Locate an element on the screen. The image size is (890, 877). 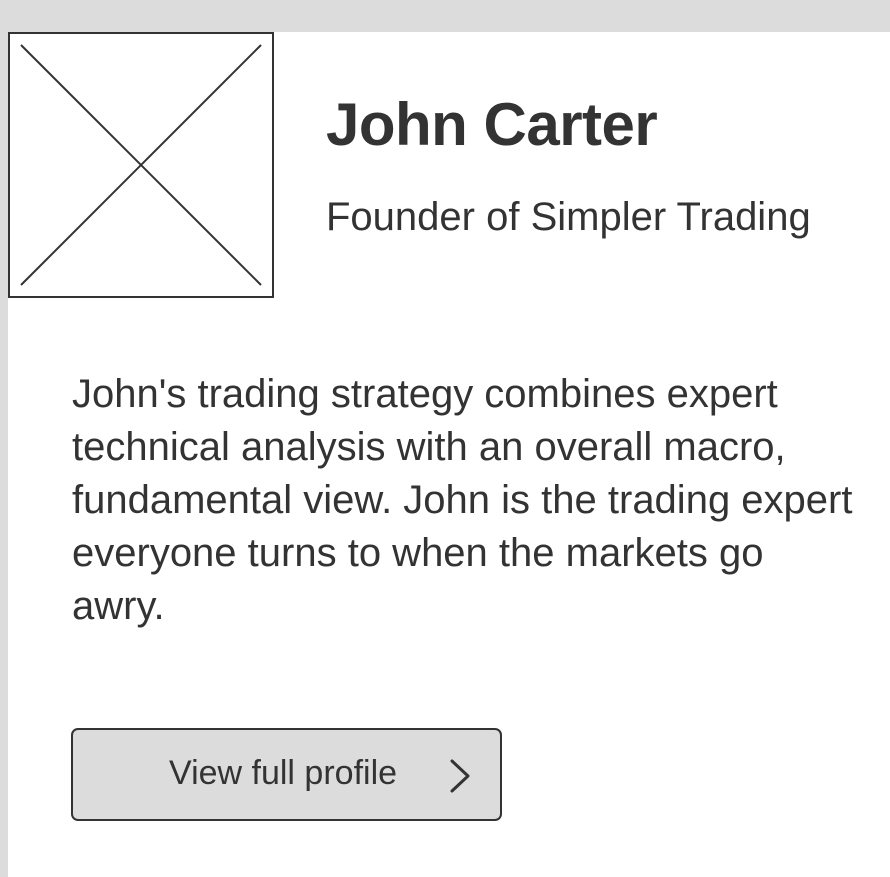
view-full-profile-label: View full profile is located at coordinates (283, 773).